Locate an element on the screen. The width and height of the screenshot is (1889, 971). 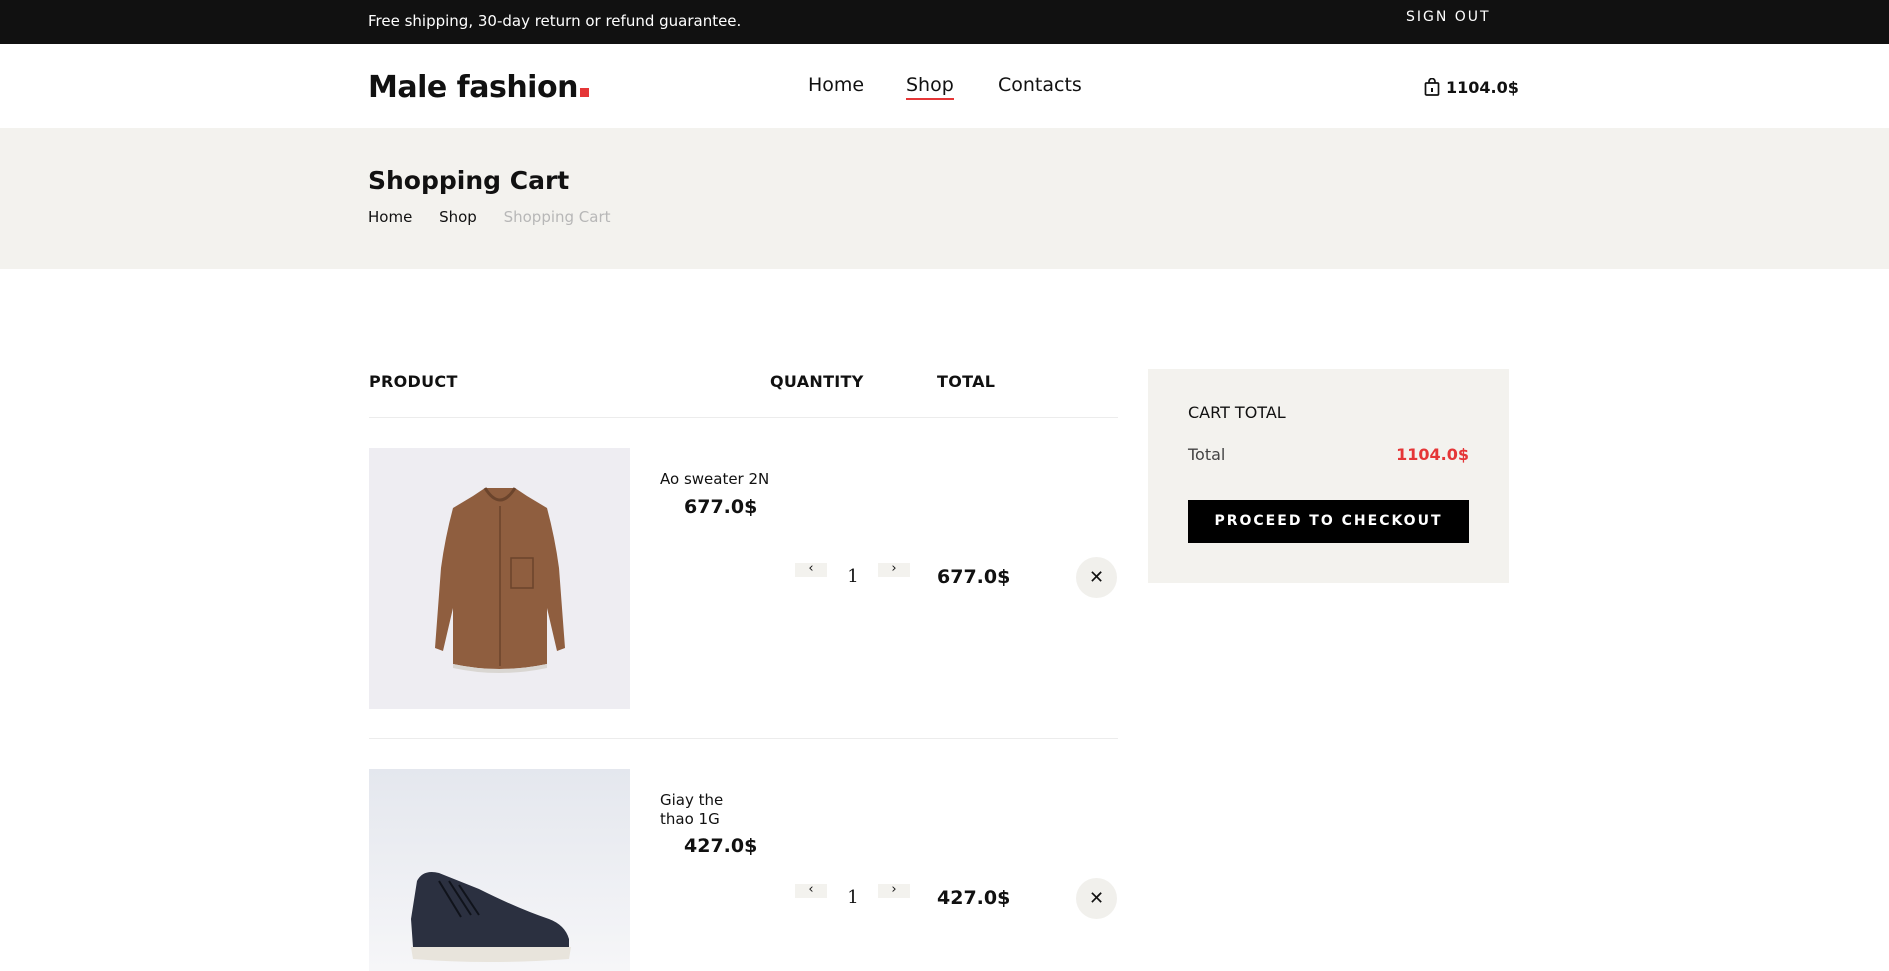
breadcrumb-section: Shopping Cart Home Shop Shopping Cart is located at coordinates (944, 198).